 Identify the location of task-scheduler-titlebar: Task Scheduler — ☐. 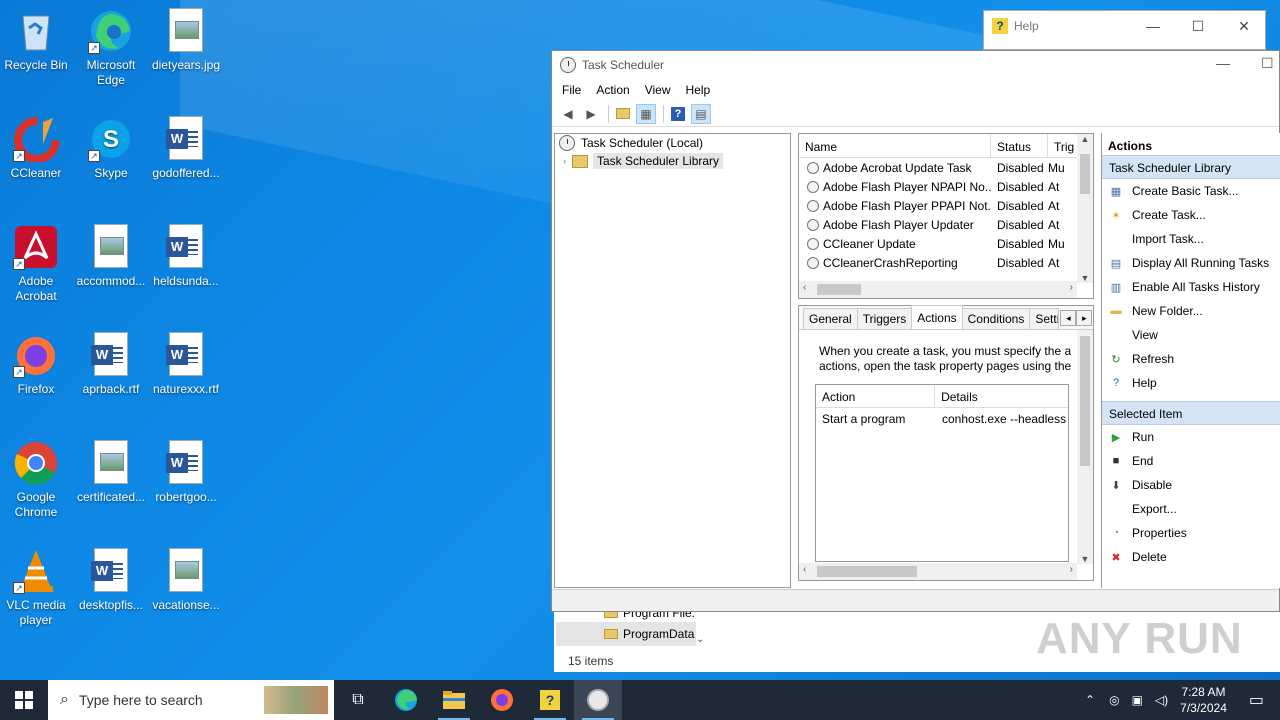
(915, 65).